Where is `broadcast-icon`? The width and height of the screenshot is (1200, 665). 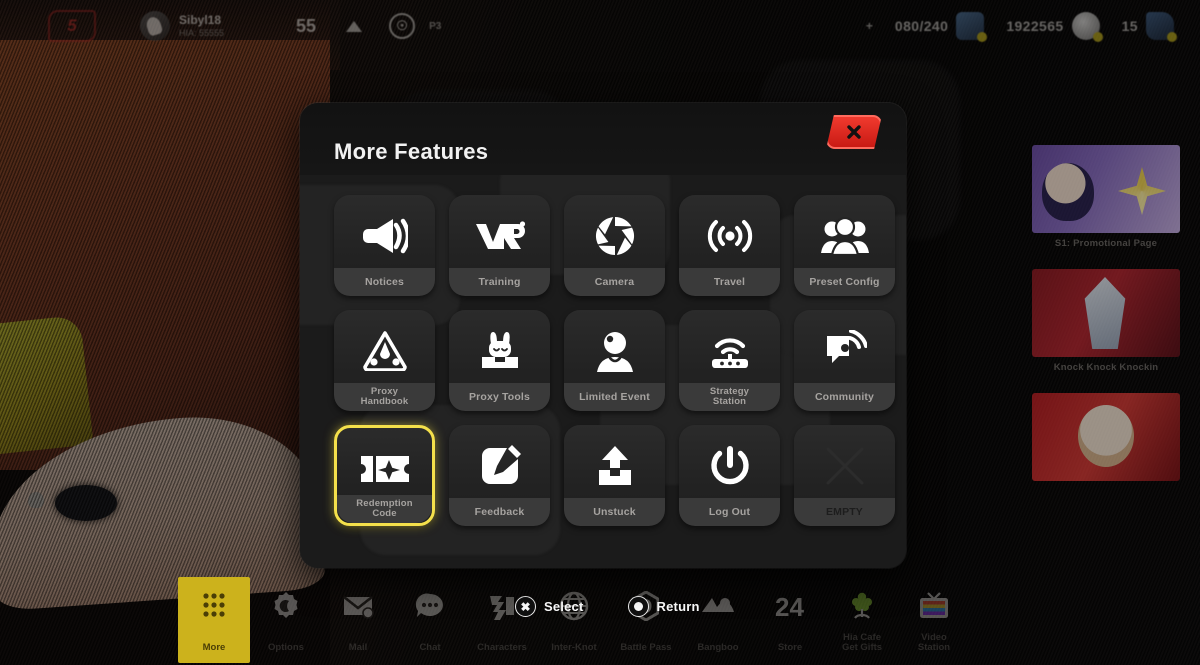 broadcast-icon is located at coordinates (729, 236).